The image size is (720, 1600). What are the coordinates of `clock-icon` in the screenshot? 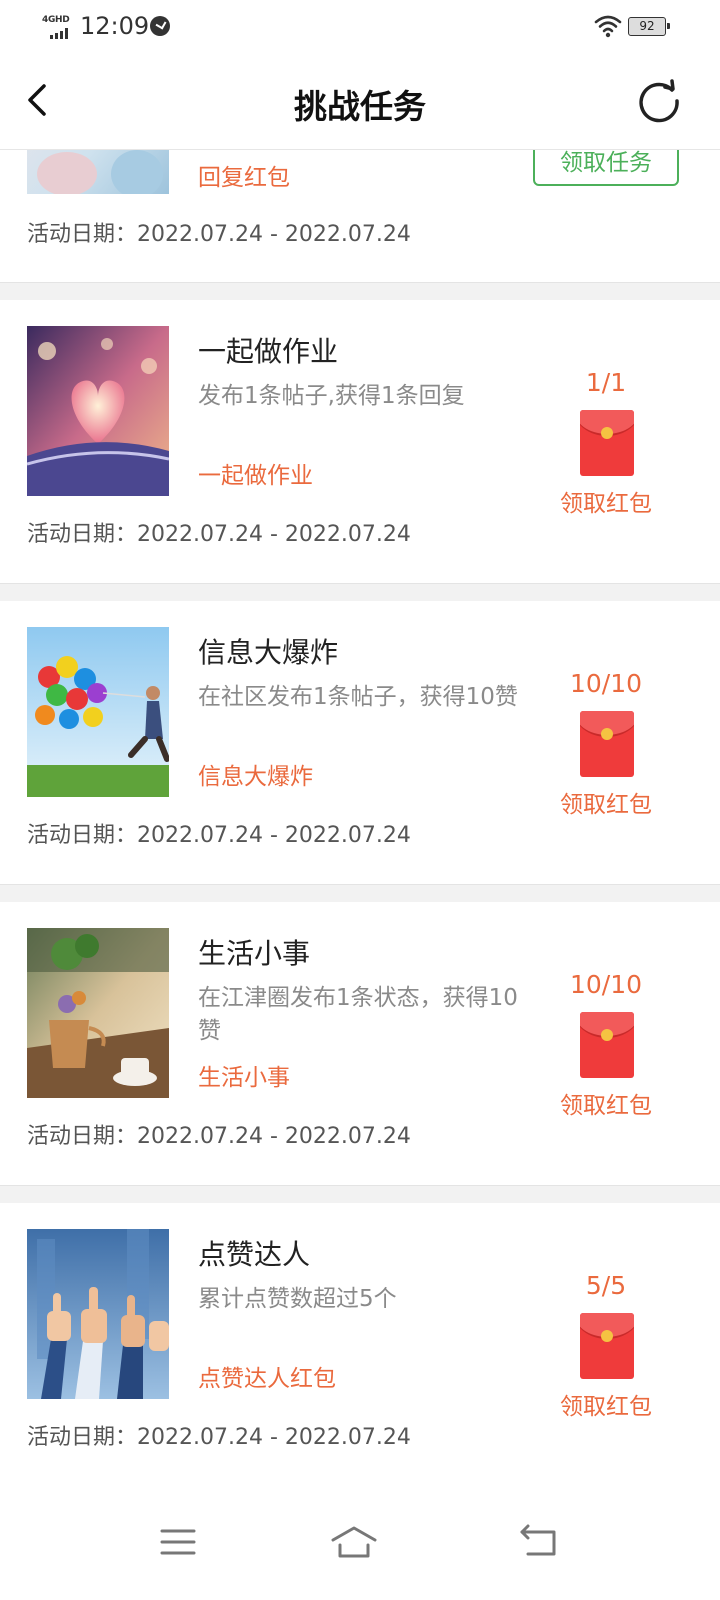 It's located at (160, 26).